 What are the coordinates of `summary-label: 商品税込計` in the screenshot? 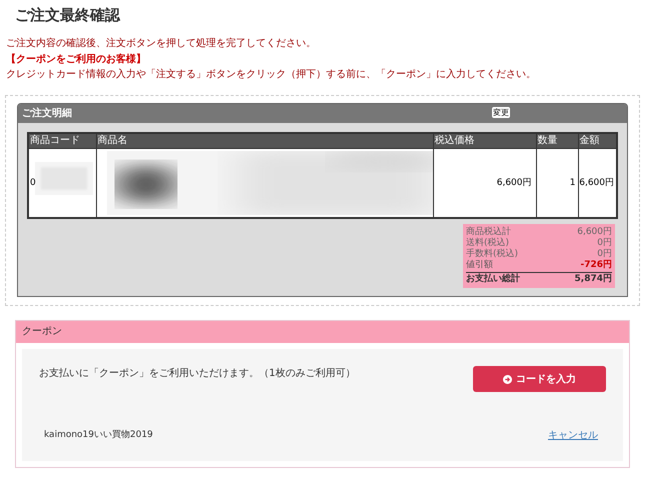 It's located at (488, 232).